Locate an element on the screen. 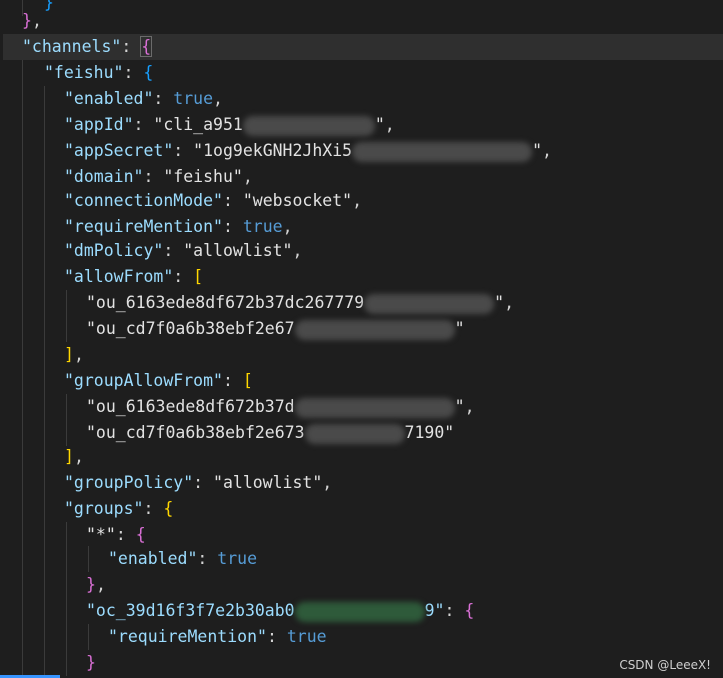 Image resolution: width=723 pixels, height=678 pixels. code-token: "domain" is located at coordinates (104, 176).